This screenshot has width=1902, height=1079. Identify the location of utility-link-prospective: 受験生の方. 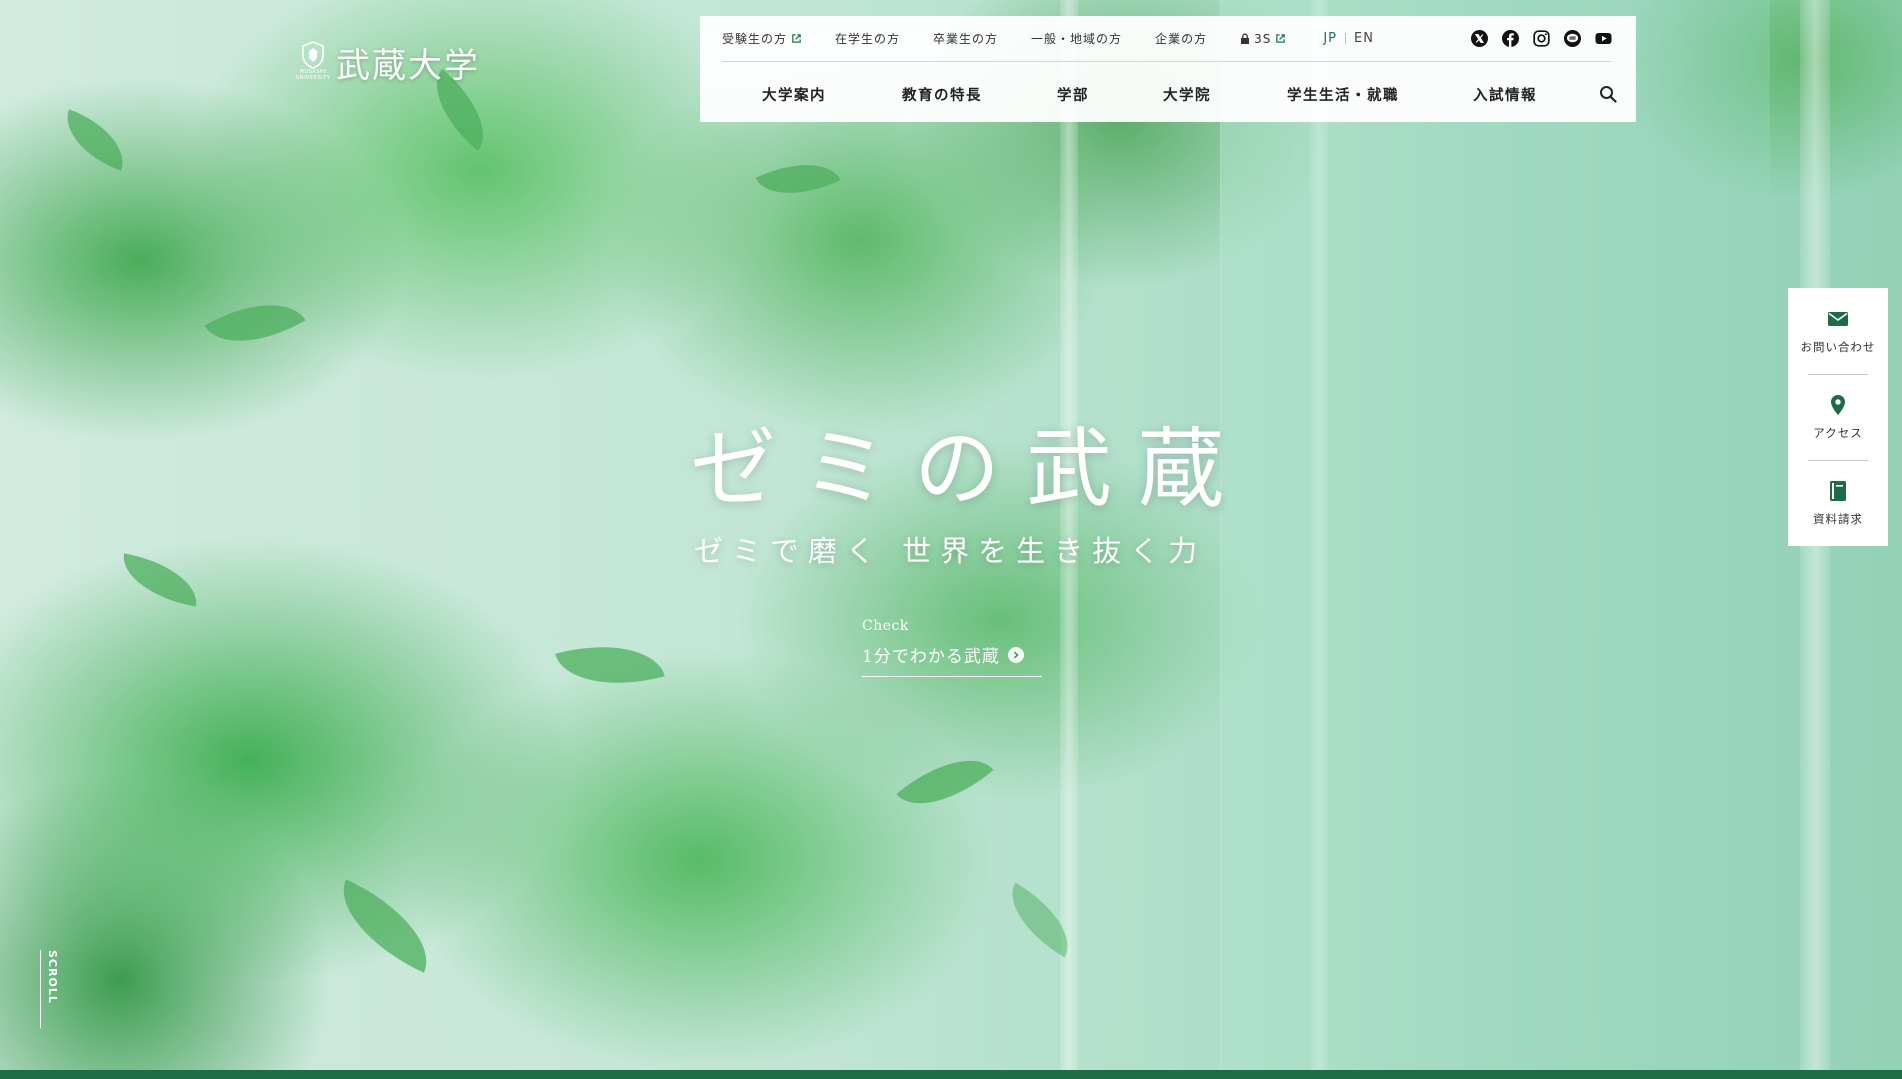
(762, 38).